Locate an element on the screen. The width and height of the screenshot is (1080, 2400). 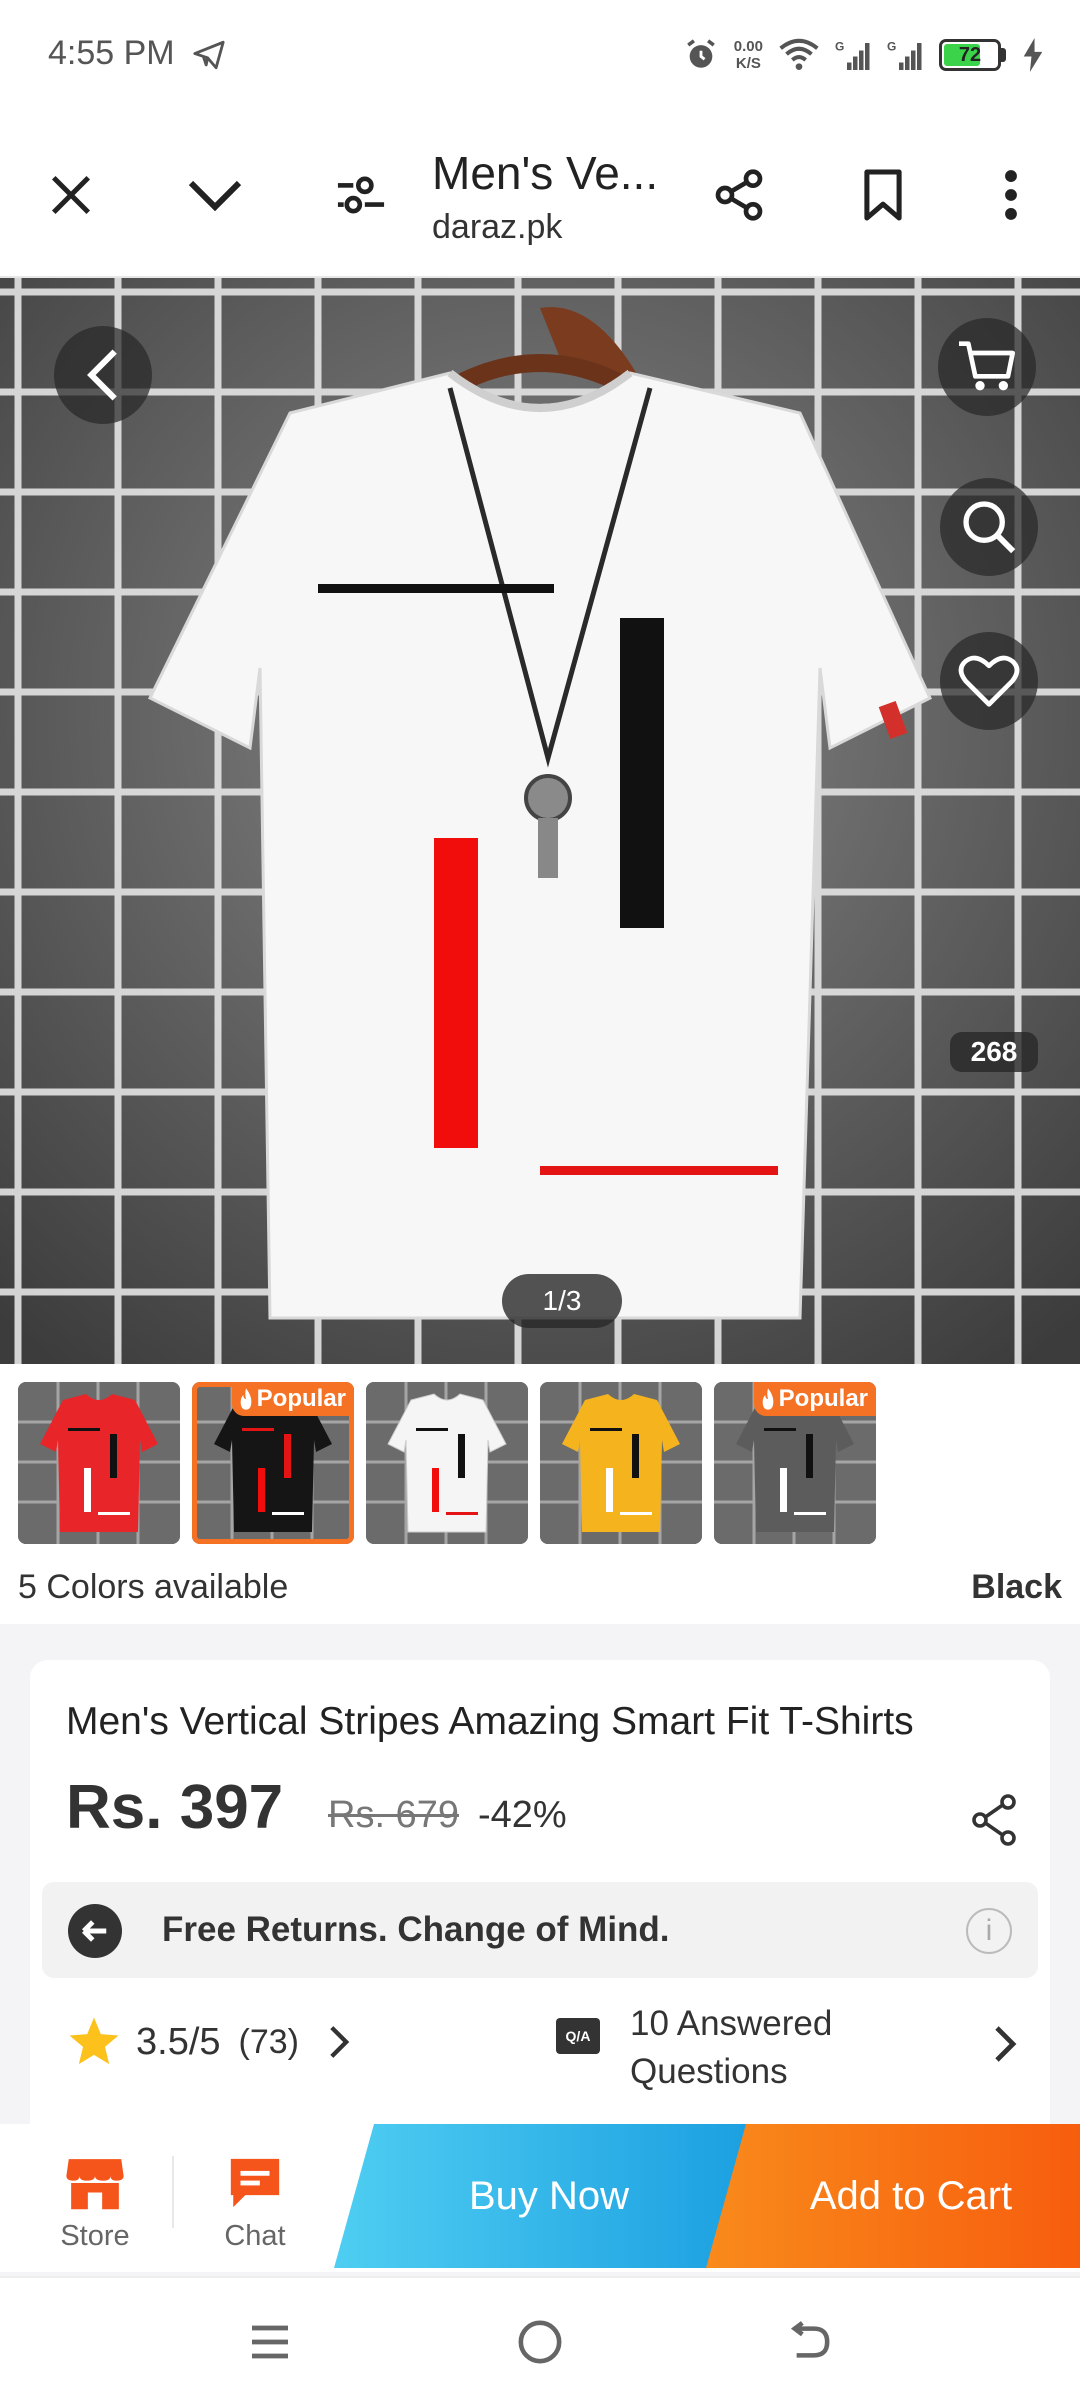
signal-icon-1: G is located at coordinates (852, 55).